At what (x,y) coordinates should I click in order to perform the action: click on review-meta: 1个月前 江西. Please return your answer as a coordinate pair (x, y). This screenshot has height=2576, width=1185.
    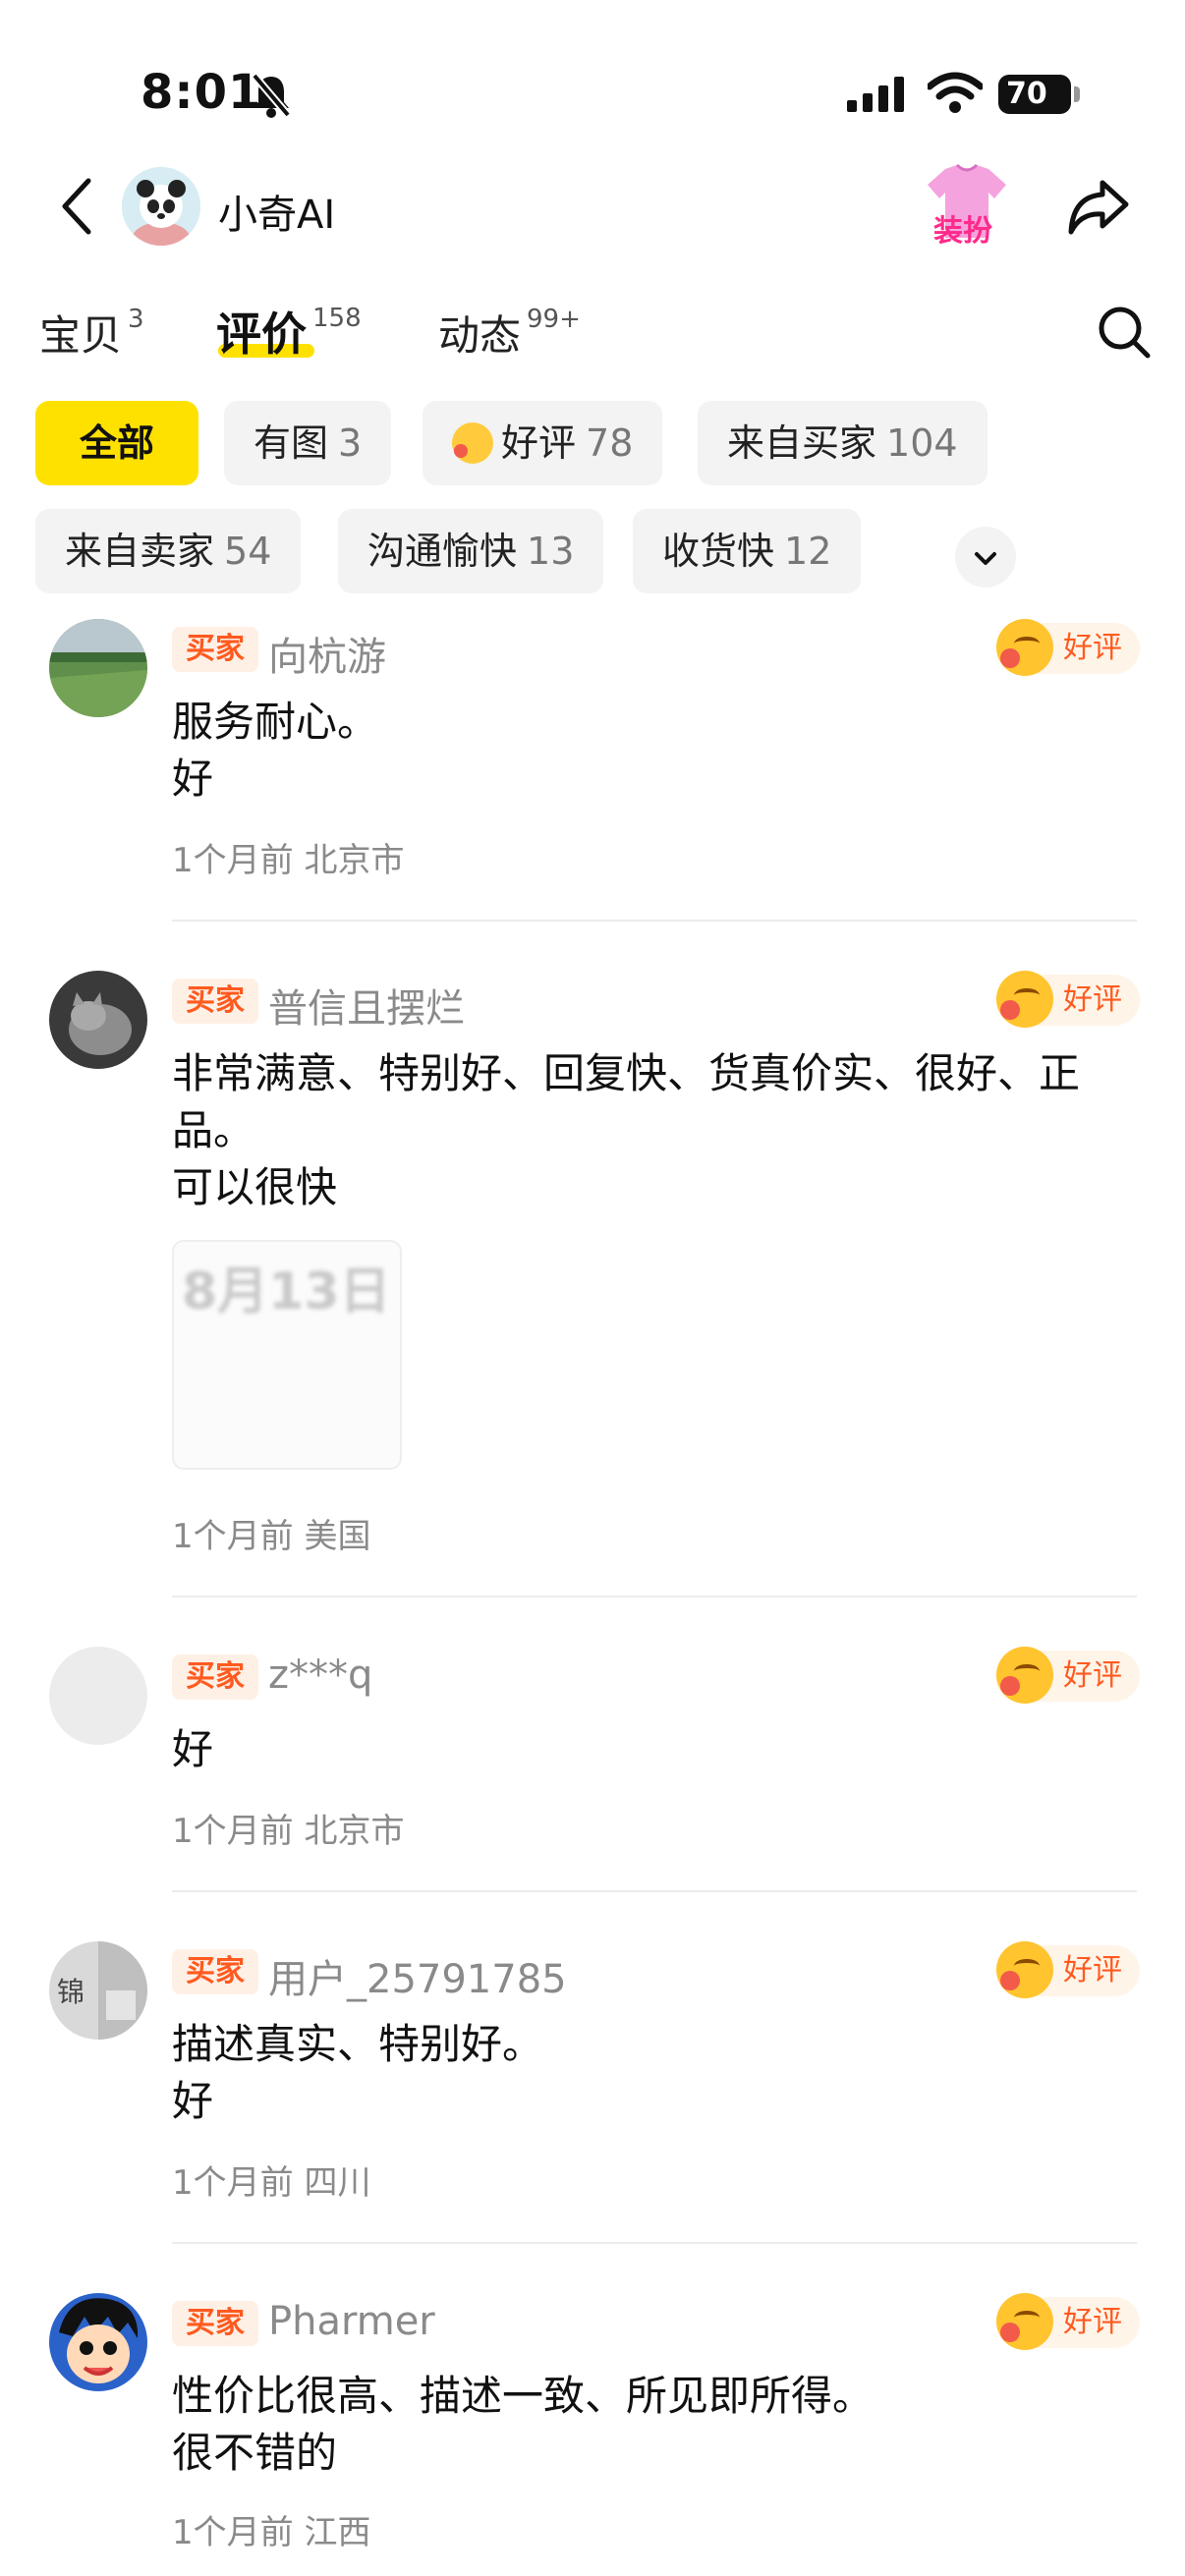
    Looking at the image, I should click on (271, 2529).